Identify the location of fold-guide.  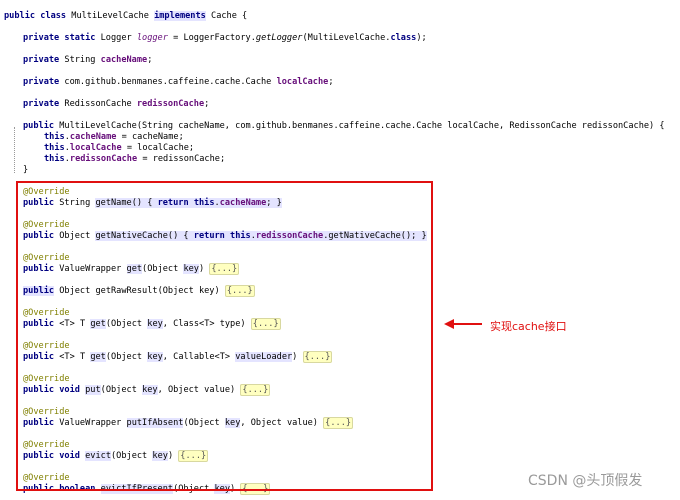
(15, 150).